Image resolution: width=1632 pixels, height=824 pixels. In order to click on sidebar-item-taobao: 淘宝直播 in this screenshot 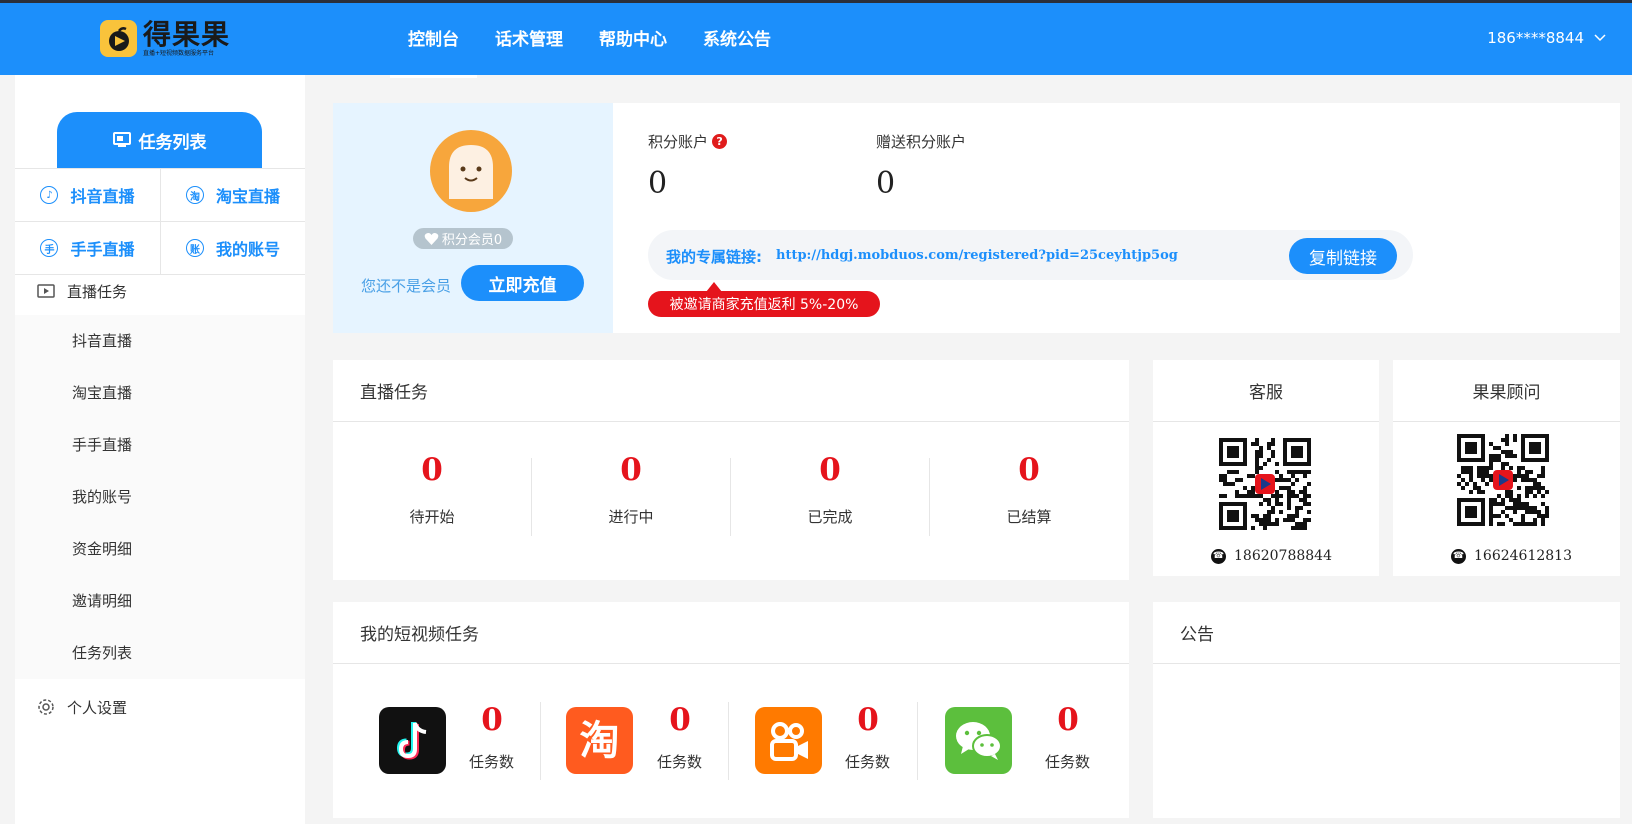, I will do `click(160, 393)`.